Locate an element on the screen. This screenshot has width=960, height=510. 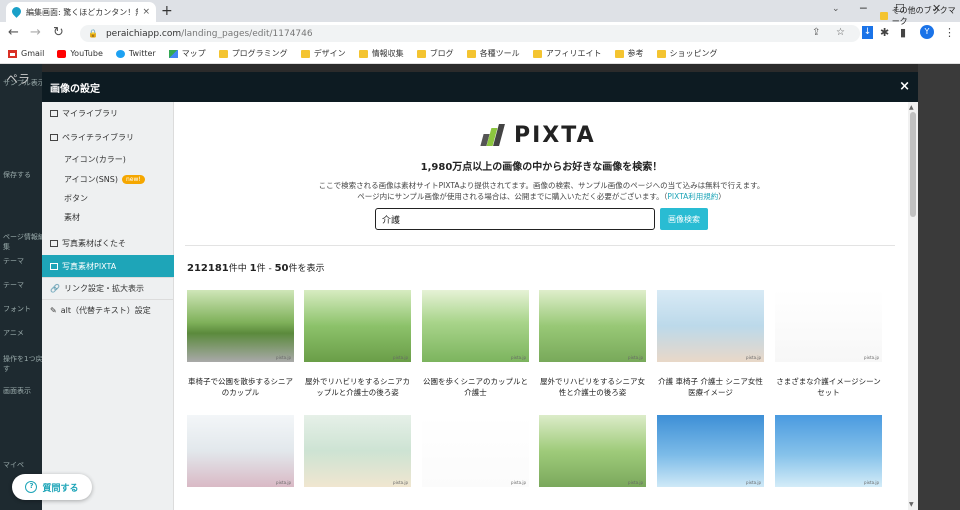
url-path: /landing_pages/edit/1174746 is located at coordinates (247, 33).